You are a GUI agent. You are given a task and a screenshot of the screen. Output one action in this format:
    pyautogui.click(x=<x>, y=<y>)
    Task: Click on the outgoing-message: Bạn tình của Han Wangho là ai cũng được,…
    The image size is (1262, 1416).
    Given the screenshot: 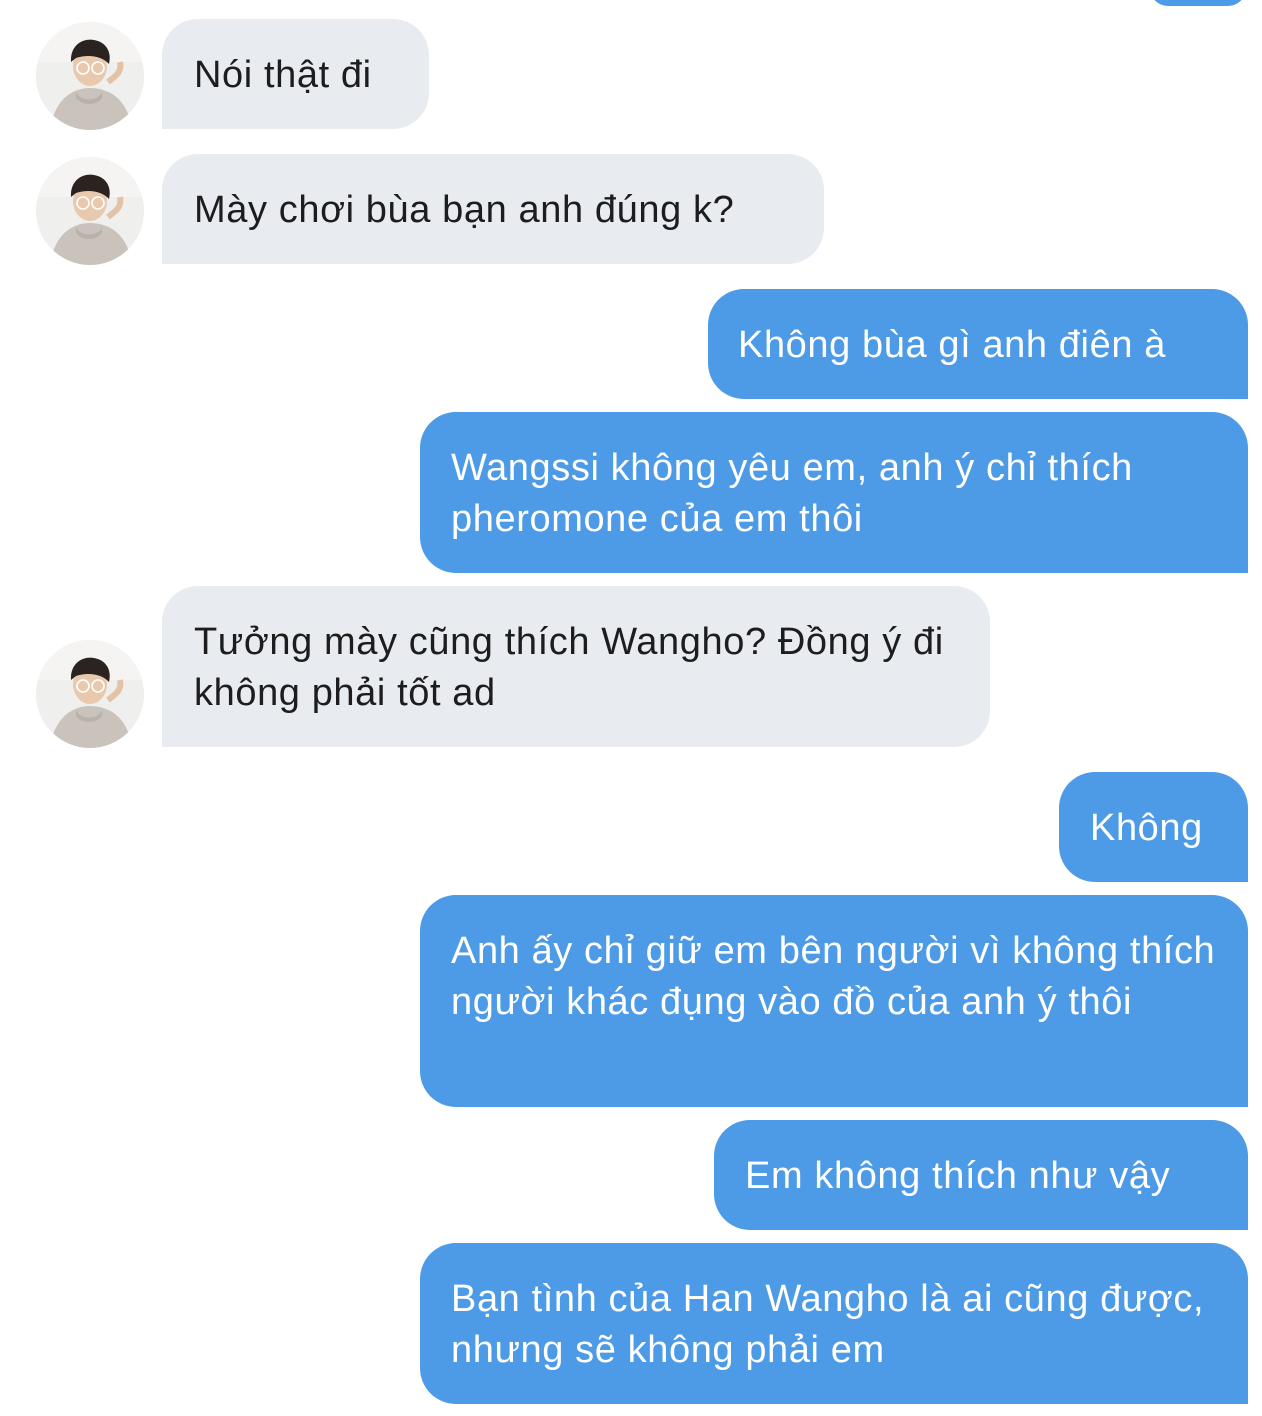 What is the action you would take?
    pyautogui.click(x=834, y=1323)
    